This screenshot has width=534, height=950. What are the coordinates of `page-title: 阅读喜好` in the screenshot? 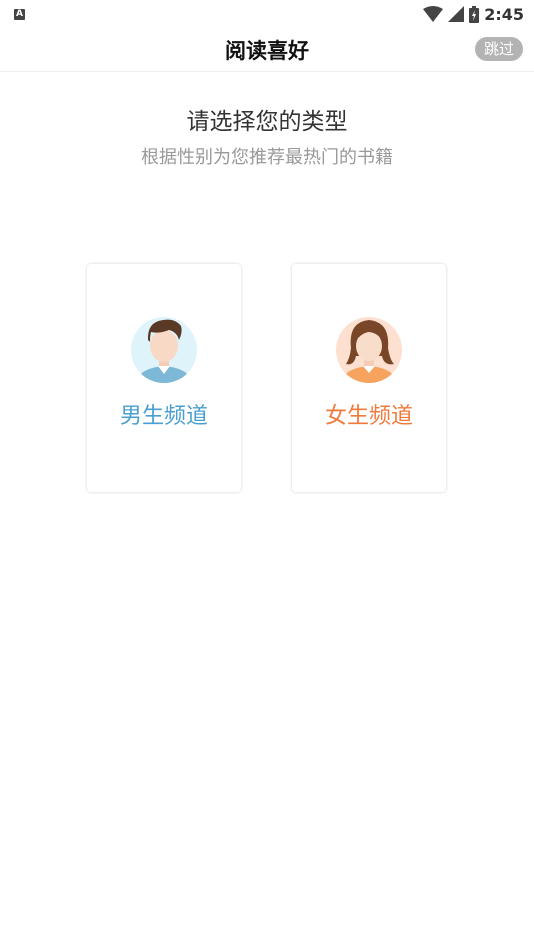 It's located at (267, 50).